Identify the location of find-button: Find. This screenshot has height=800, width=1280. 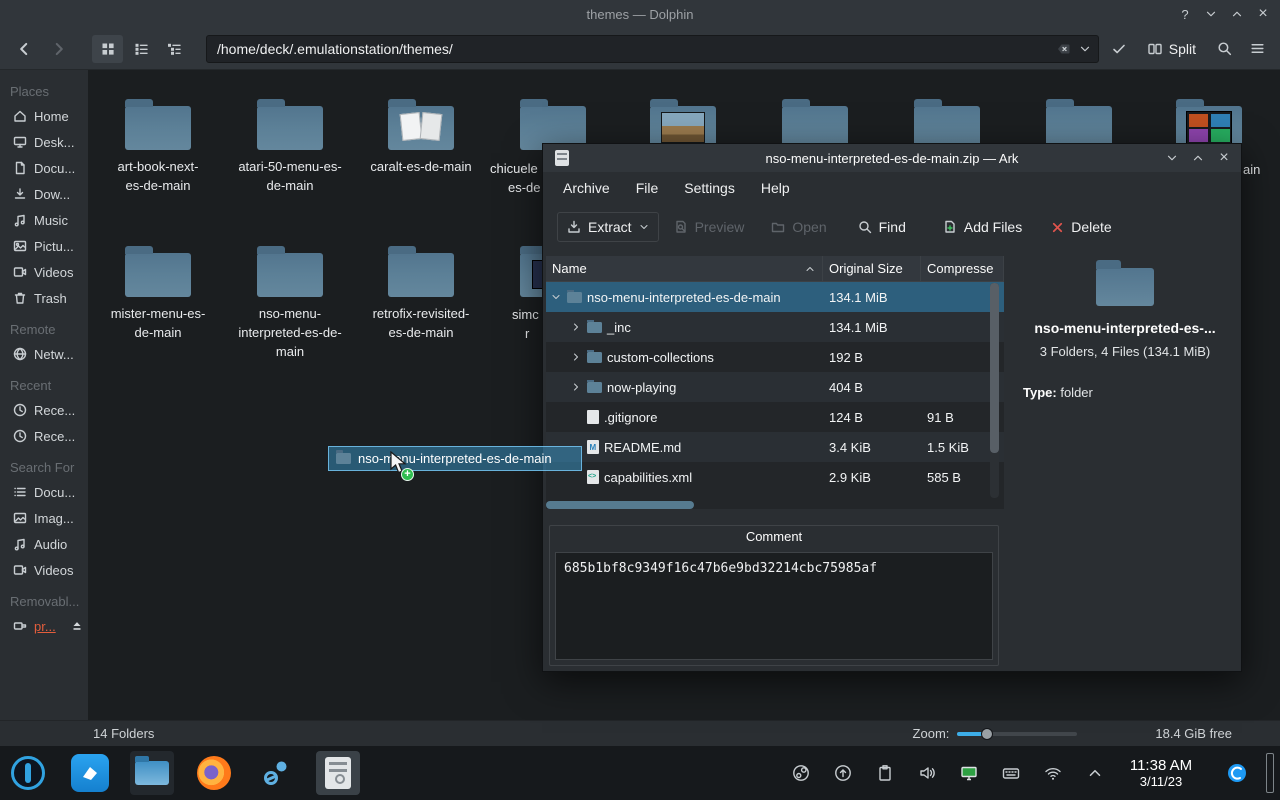
(881, 227).